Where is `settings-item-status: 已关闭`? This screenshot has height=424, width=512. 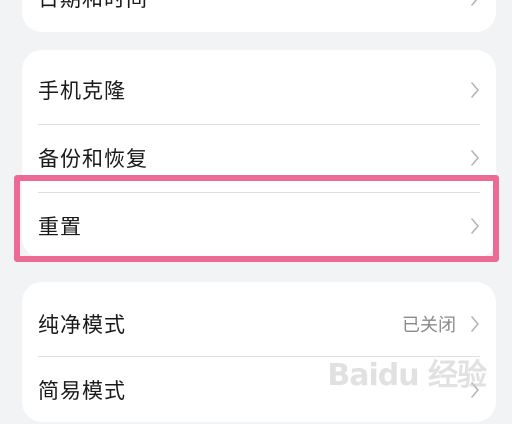 settings-item-status: 已关闭 is located at coordinates (429, 325).